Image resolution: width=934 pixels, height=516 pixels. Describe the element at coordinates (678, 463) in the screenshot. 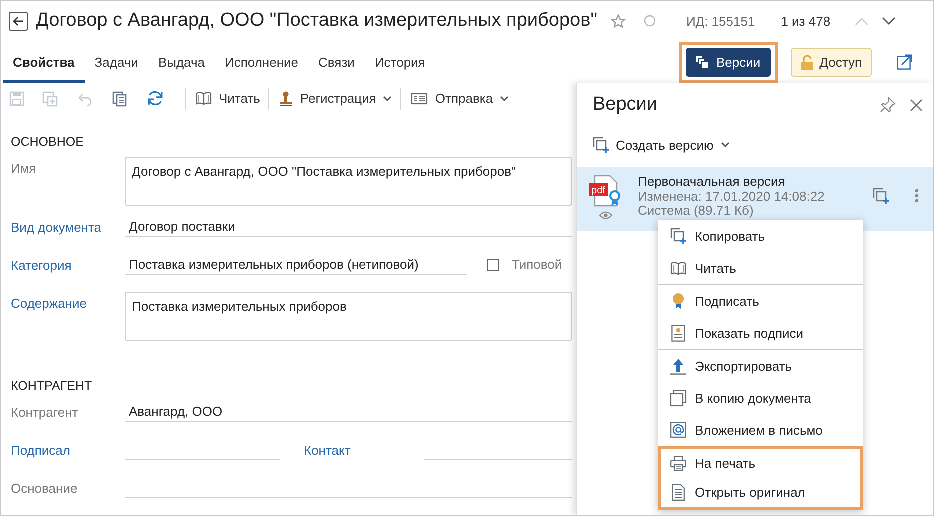

I see `printer-icon` at that location.